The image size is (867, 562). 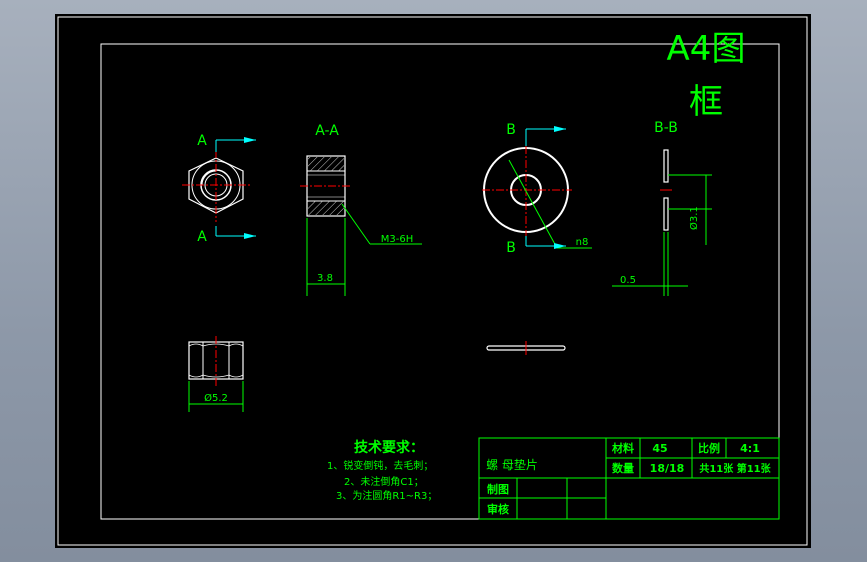 What do you see at coordinates (511, 130) in the screenshot?
I see `section-mark-b-top: B` at bounding box center [511, 130].